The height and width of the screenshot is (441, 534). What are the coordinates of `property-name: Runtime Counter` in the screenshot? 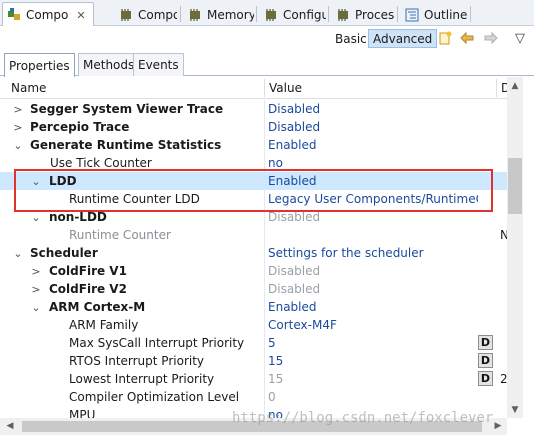 It's located at (120, 235).